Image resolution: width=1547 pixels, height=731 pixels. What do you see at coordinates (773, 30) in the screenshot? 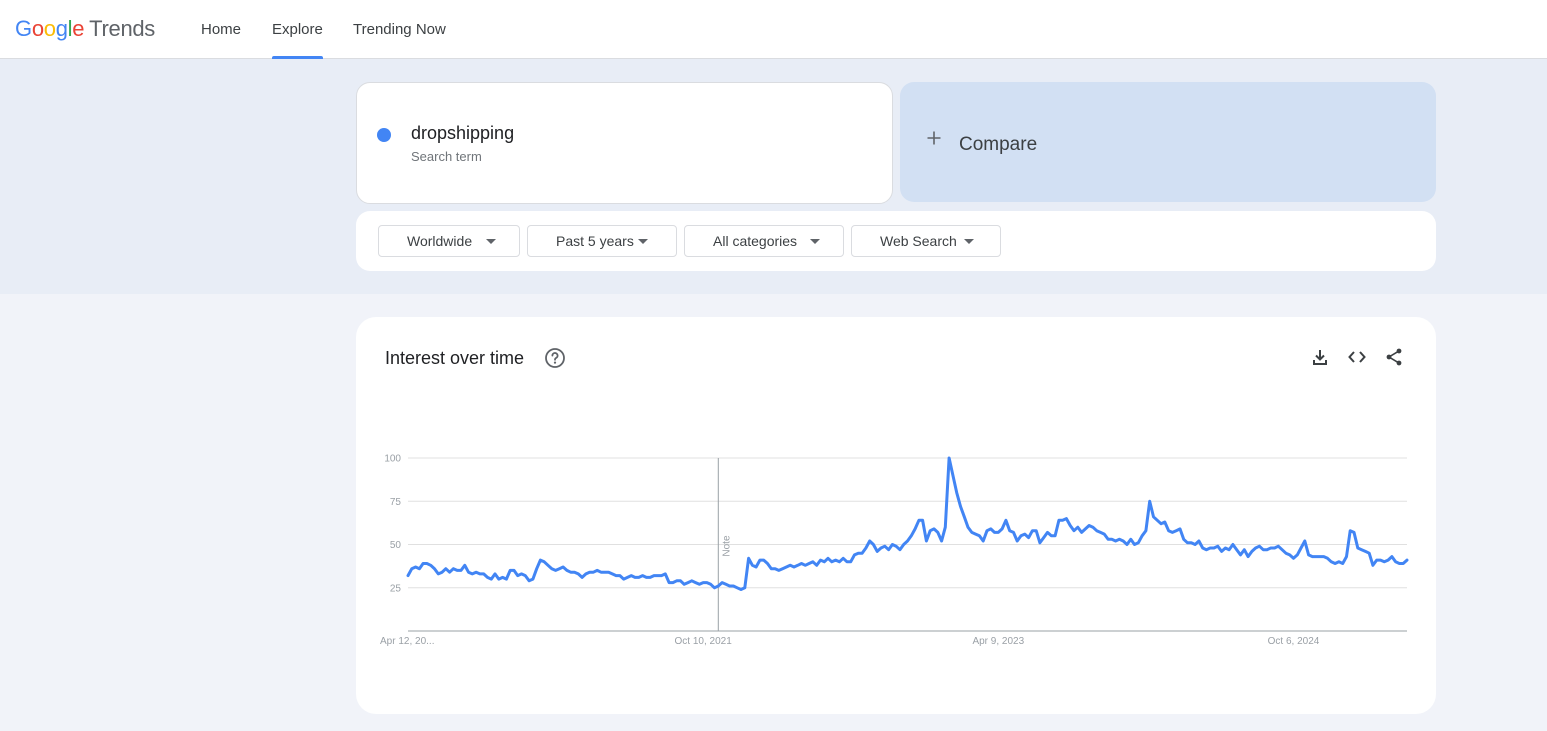
I see `top-app-bar: Google Trends Home Explore Trending Now` at bounding box center [773, 30].